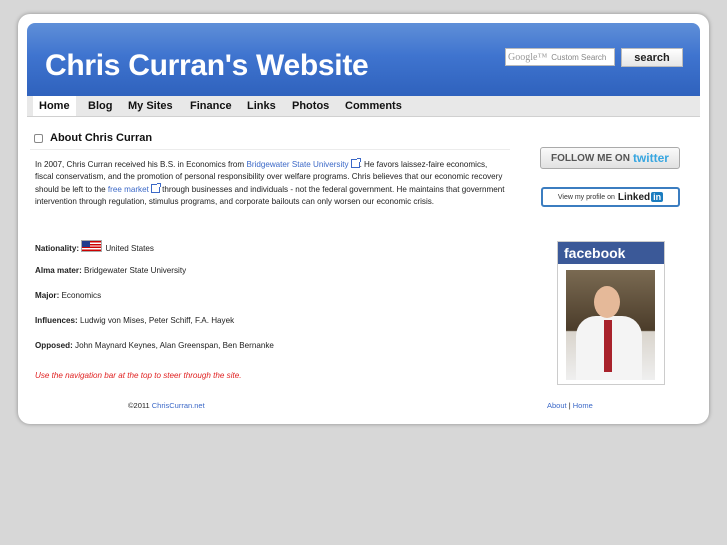 The height and width of the screenshot is (545, 727). Describe the element at coordinates (128, 189) in the screenshot. I see `free-market-link: free market` at that location.